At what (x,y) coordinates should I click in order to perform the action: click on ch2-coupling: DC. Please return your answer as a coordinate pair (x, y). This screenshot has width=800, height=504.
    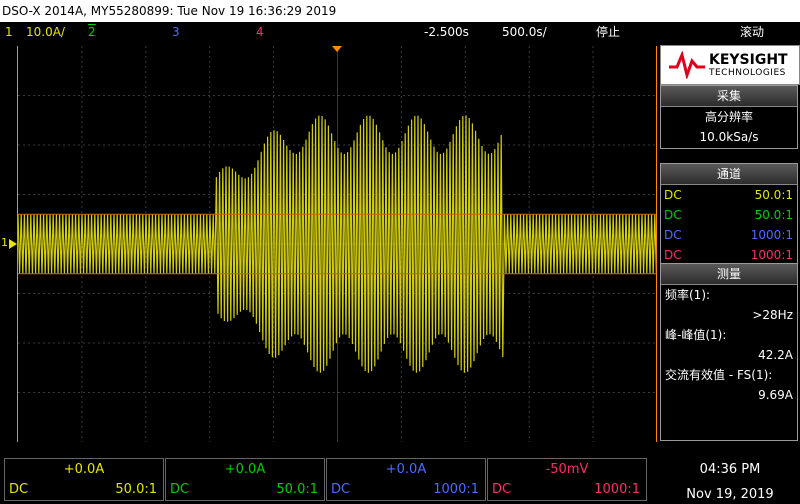
    Looking at the image, I should click on (180, 489).